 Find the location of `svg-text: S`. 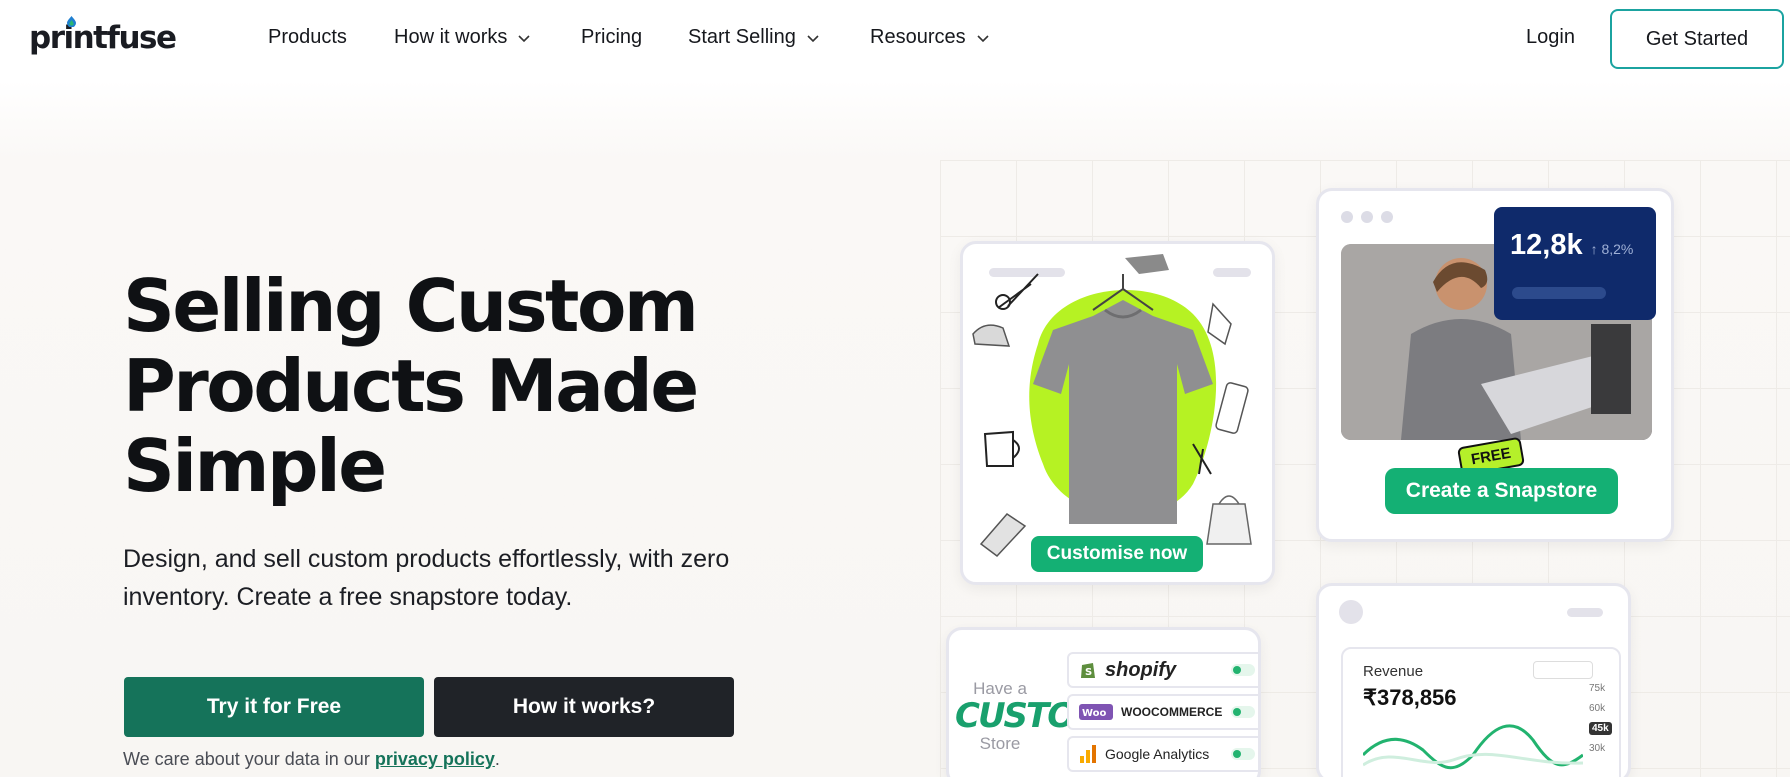

svg-text: S is located at coordinates (1088, 672).